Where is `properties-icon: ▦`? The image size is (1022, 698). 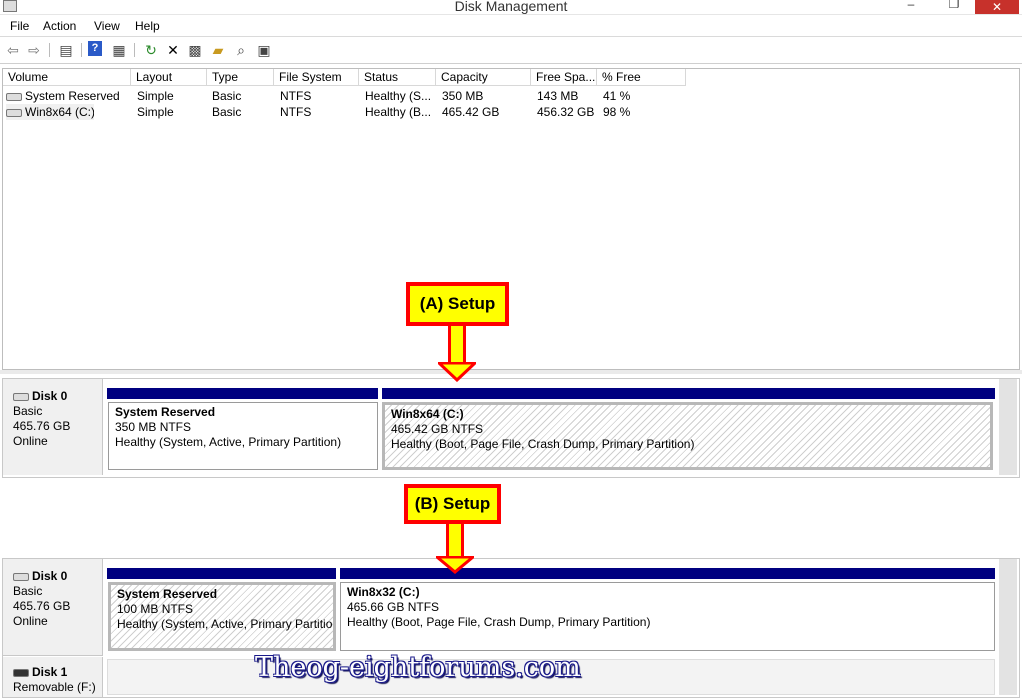
properties-icon: ▦ is located at coordinates (119, 50).